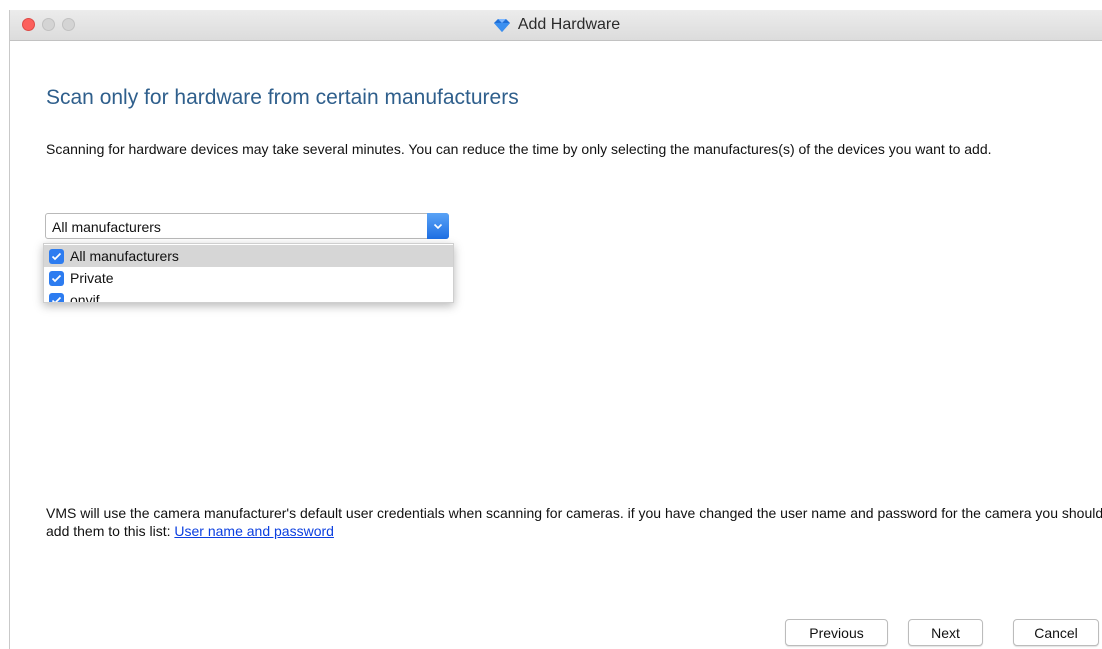  I want to click on manufacturer-select: All manufacturers, so click(247, 226).